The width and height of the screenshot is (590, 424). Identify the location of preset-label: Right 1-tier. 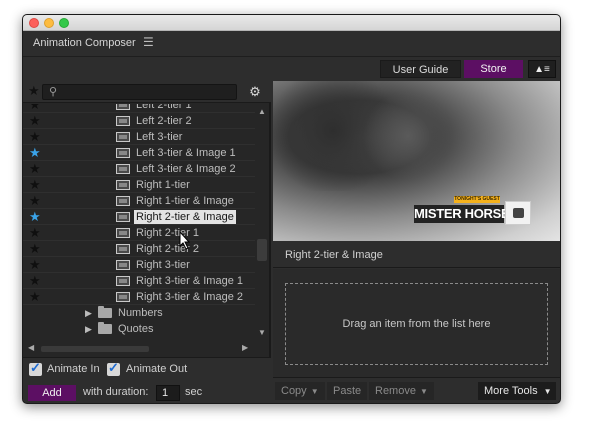
(163, 185).